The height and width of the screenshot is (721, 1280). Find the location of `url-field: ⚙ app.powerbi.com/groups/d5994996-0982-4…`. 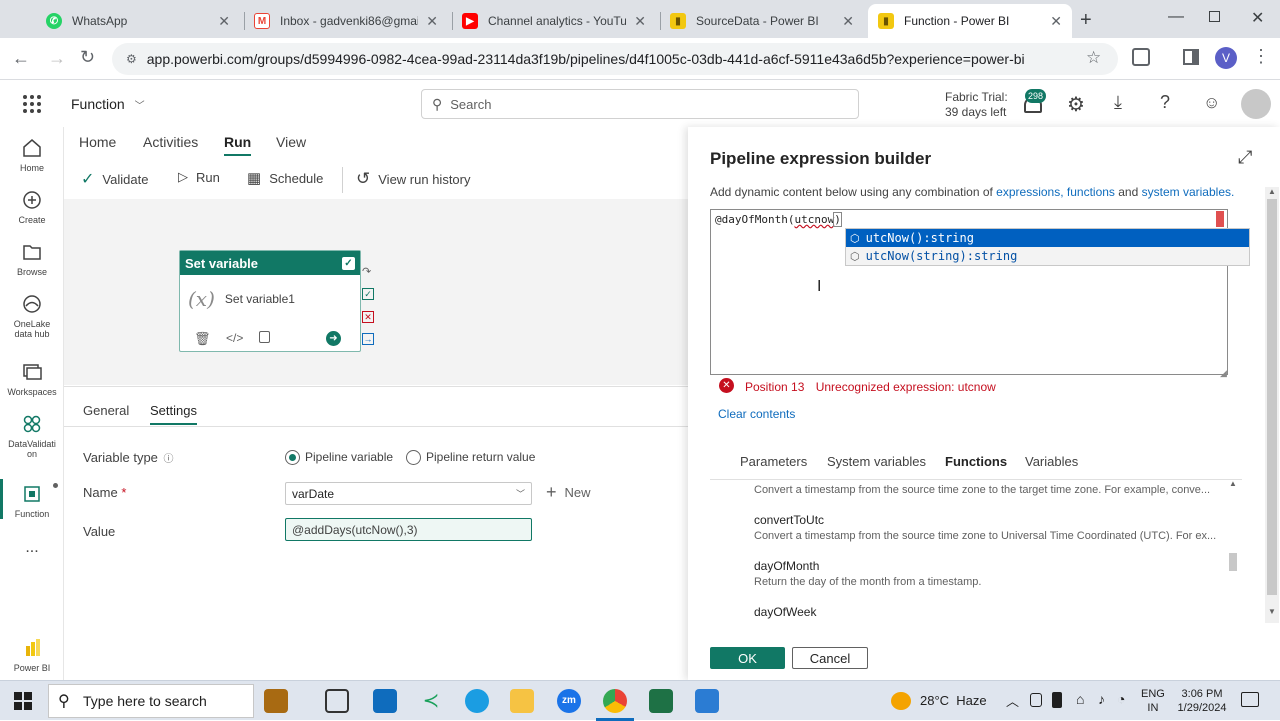

url-field: ⚙ app.powerbi.com/groups/d5994996-0982-4… is located at coordinates (615, 59).